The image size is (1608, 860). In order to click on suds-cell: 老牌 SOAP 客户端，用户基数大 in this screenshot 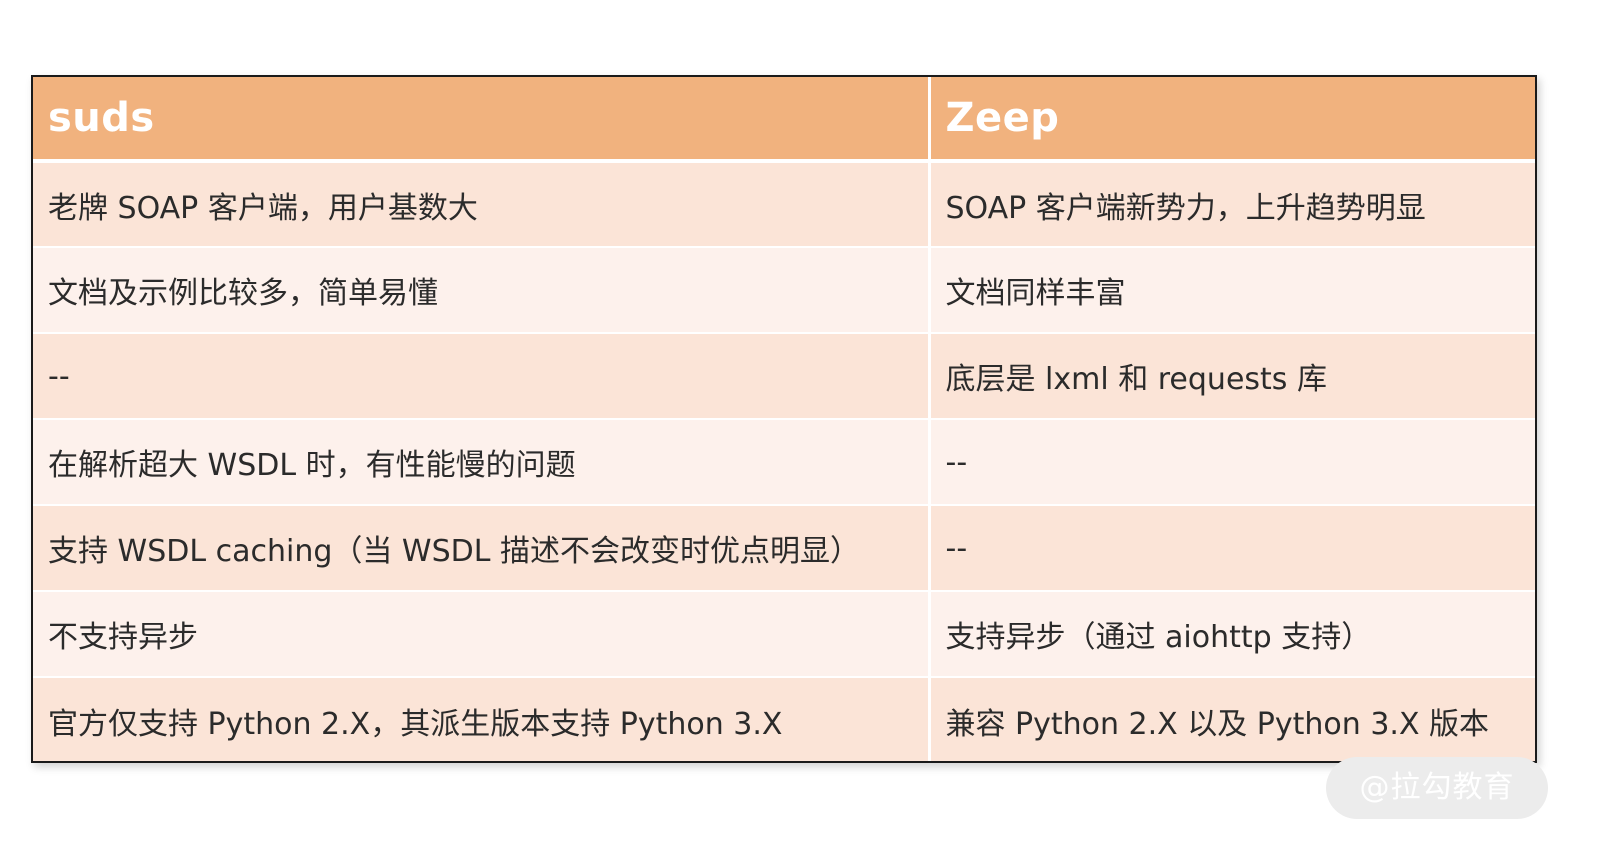, I will do `click(481, 203)`.